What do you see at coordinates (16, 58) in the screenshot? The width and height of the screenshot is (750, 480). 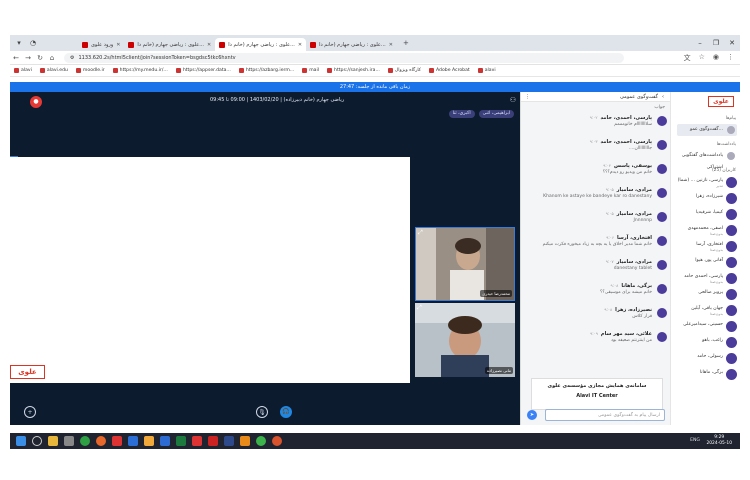 I see `back-icon: ←` at bounding box center [16, 58].